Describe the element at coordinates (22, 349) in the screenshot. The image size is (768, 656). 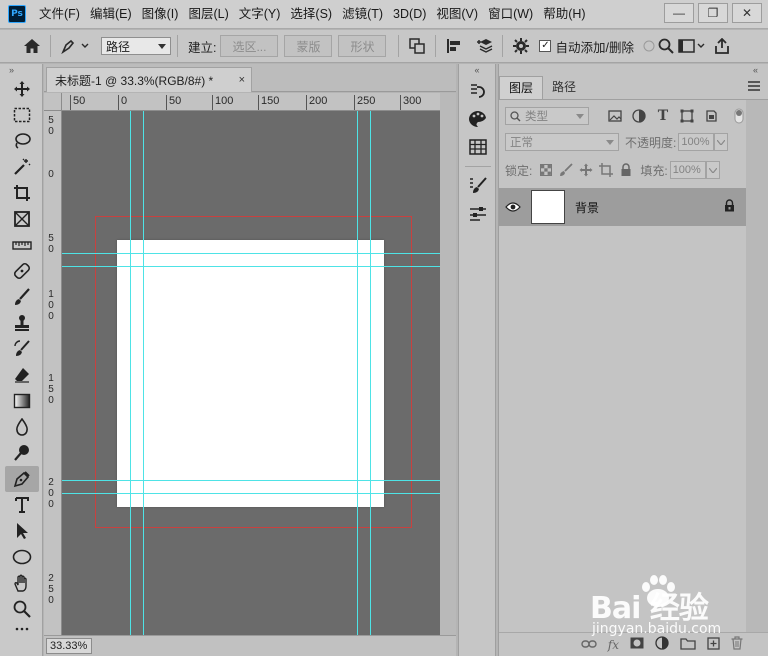
I see `history-brush-tool-icon` at that location.